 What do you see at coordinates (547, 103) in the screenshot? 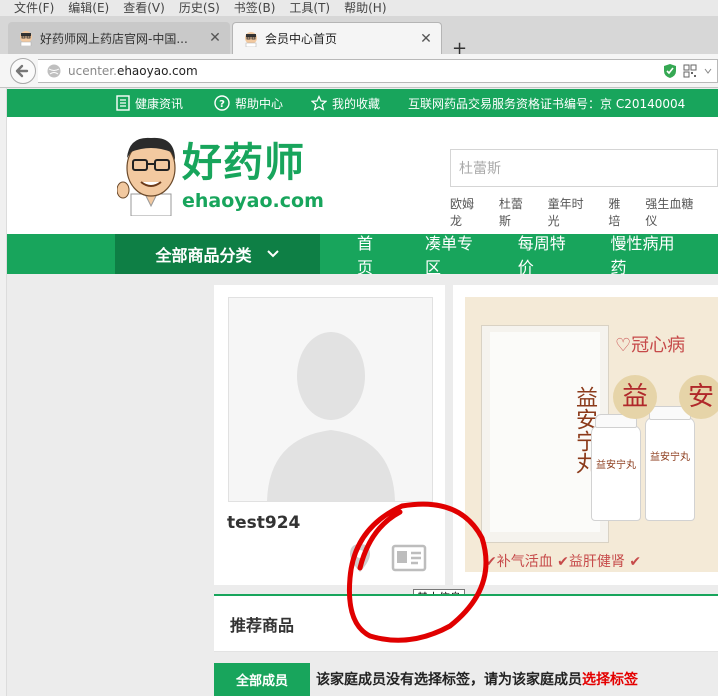
I see `license-text: 互联网药品交易服务资格证书编号：京 C20140004` at bounding box center [547, 103].